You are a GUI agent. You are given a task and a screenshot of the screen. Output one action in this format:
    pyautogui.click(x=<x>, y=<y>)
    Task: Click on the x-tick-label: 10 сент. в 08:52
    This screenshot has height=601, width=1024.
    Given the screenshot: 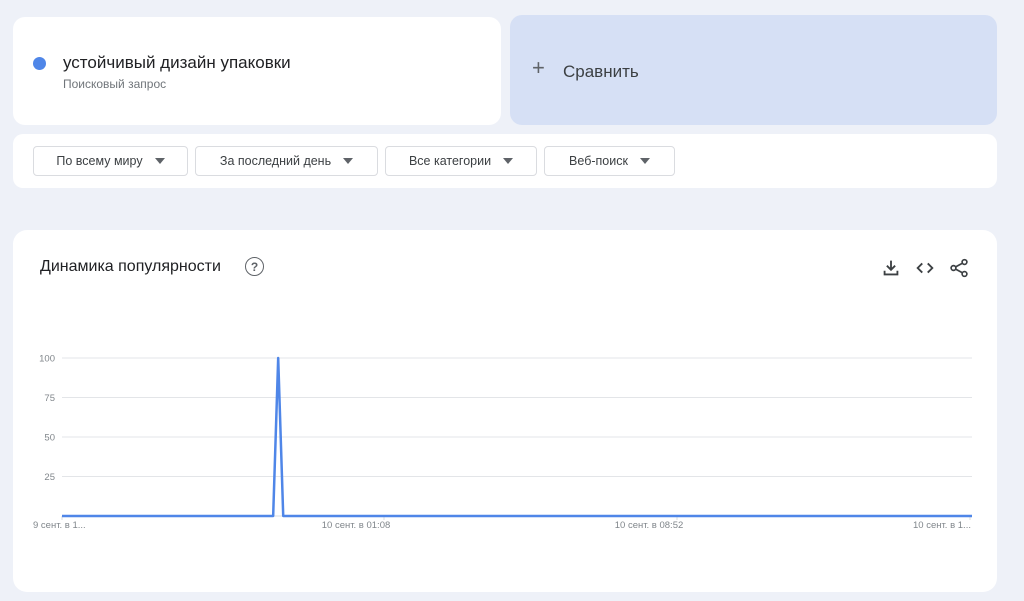 What is the action you would take?
    pyautogui.click(x=649, y=525)
    